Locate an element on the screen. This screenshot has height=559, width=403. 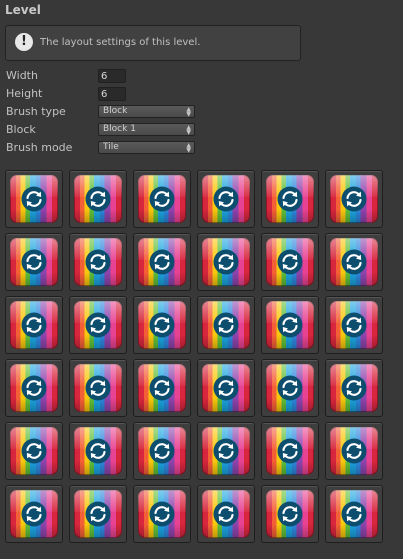
help-box: ! The layout settings of this level. is located at coordinates (153, 43).